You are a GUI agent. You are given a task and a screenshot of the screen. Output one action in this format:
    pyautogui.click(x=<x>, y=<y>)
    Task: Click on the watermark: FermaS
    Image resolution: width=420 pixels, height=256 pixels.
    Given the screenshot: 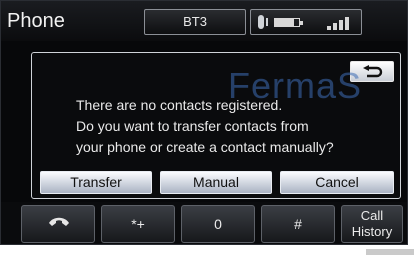 What is the action you would take?
    pyautogui.click(x=295, y=85)
    